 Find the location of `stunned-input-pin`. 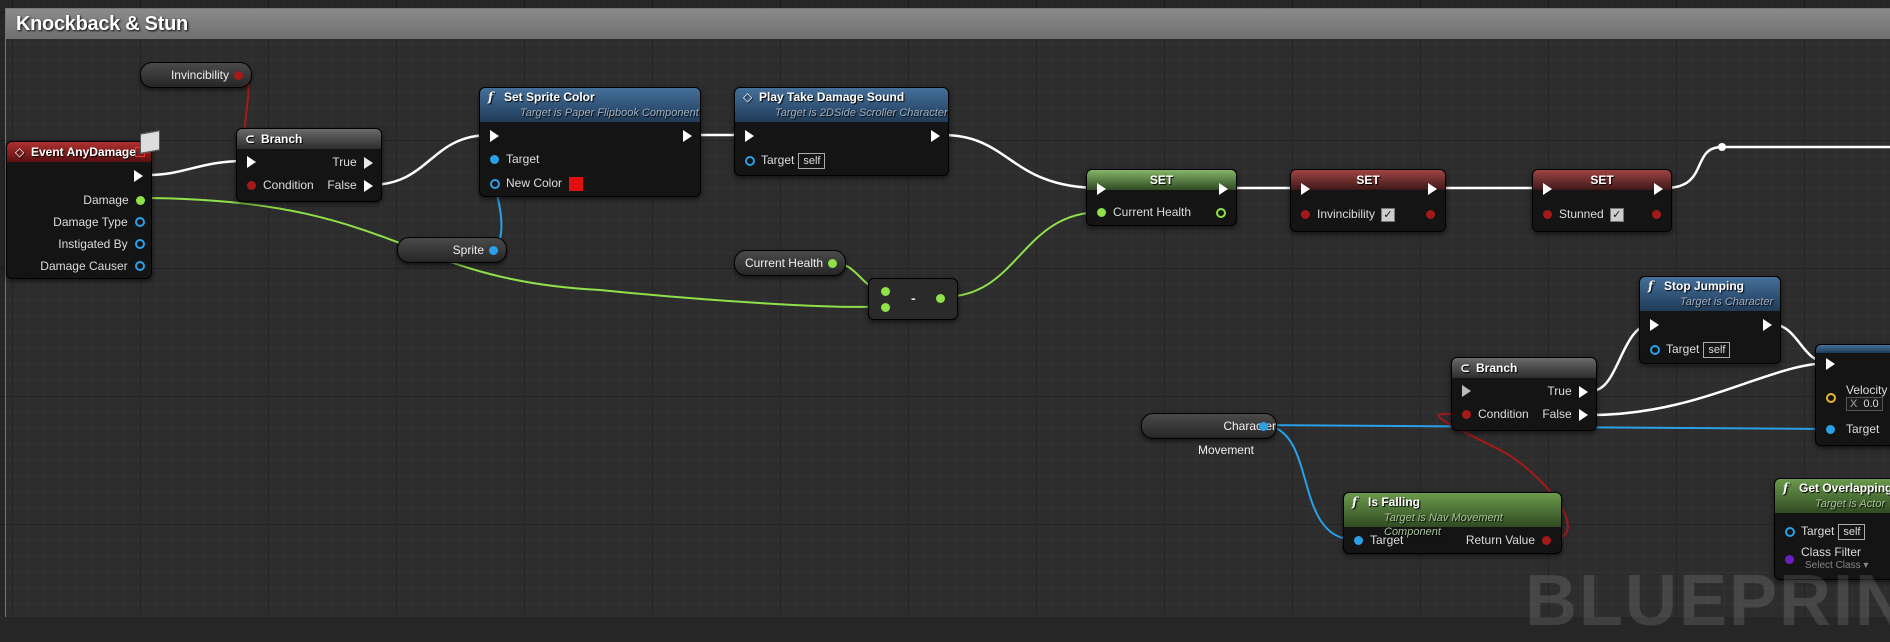

stunned-input-pin is located at coordinates (1547, 214).